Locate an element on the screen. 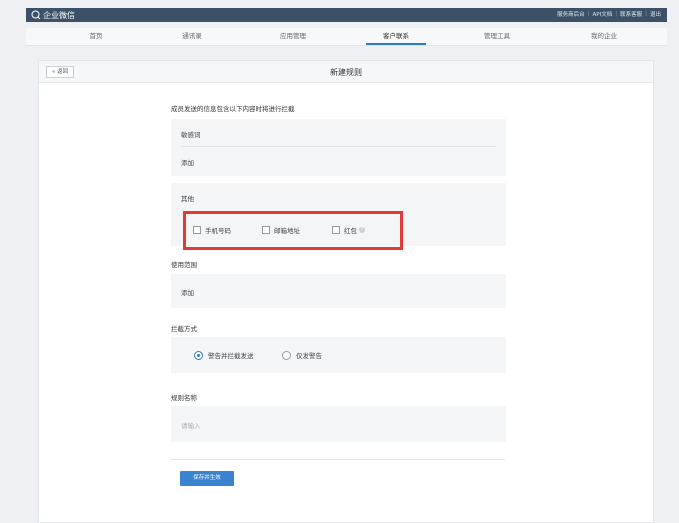 The image size is (679, 523). save-and-apply-button: 保存并生效 is located at coordinates (207, 478).